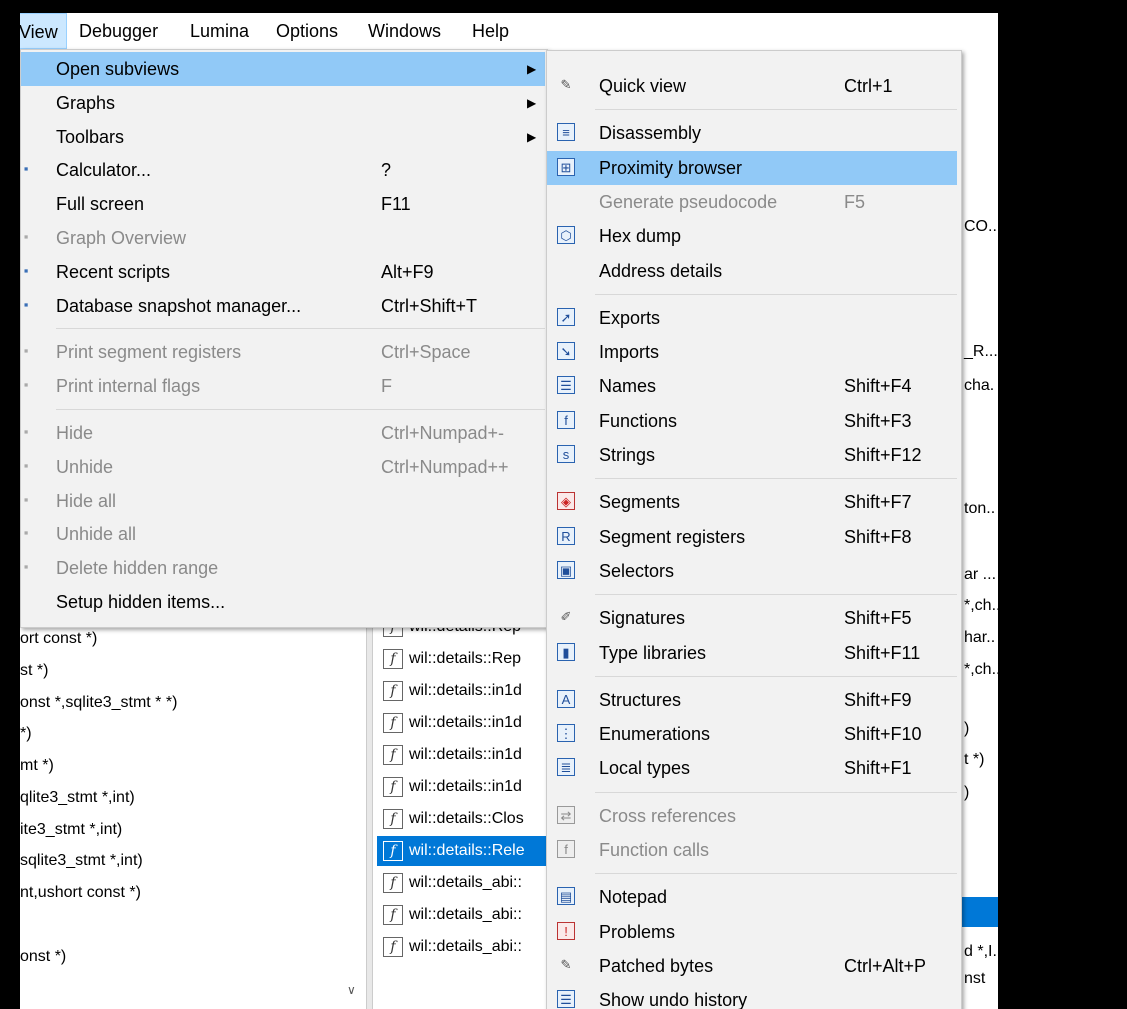 This screenshot has height=1009, width=1127. What do you see at coordinates (283, 69) in the screenshot?
I see `menu-item-open-subviews: Open subviews ▶` at bounding box center [283, 69].